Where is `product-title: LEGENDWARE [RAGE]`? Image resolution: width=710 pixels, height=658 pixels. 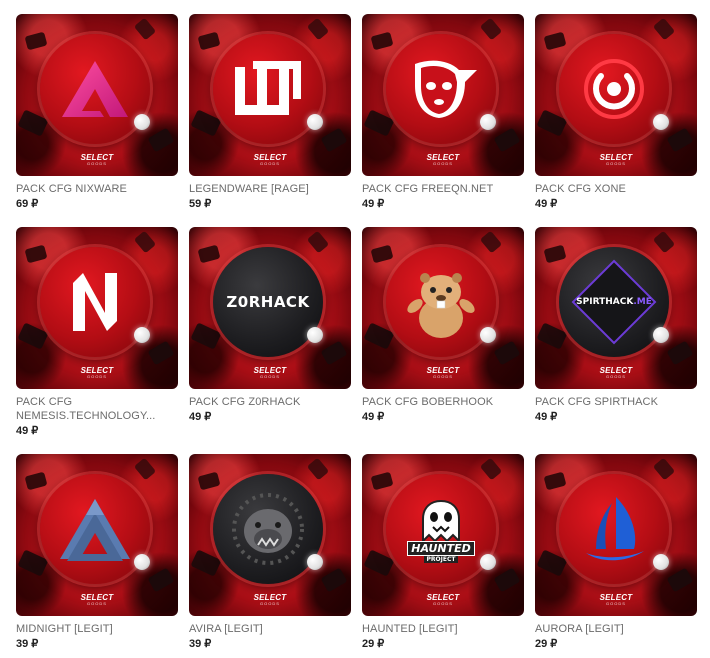
product-title: LEGENDWARE [RAGE] is located at coordinates (270, 189).